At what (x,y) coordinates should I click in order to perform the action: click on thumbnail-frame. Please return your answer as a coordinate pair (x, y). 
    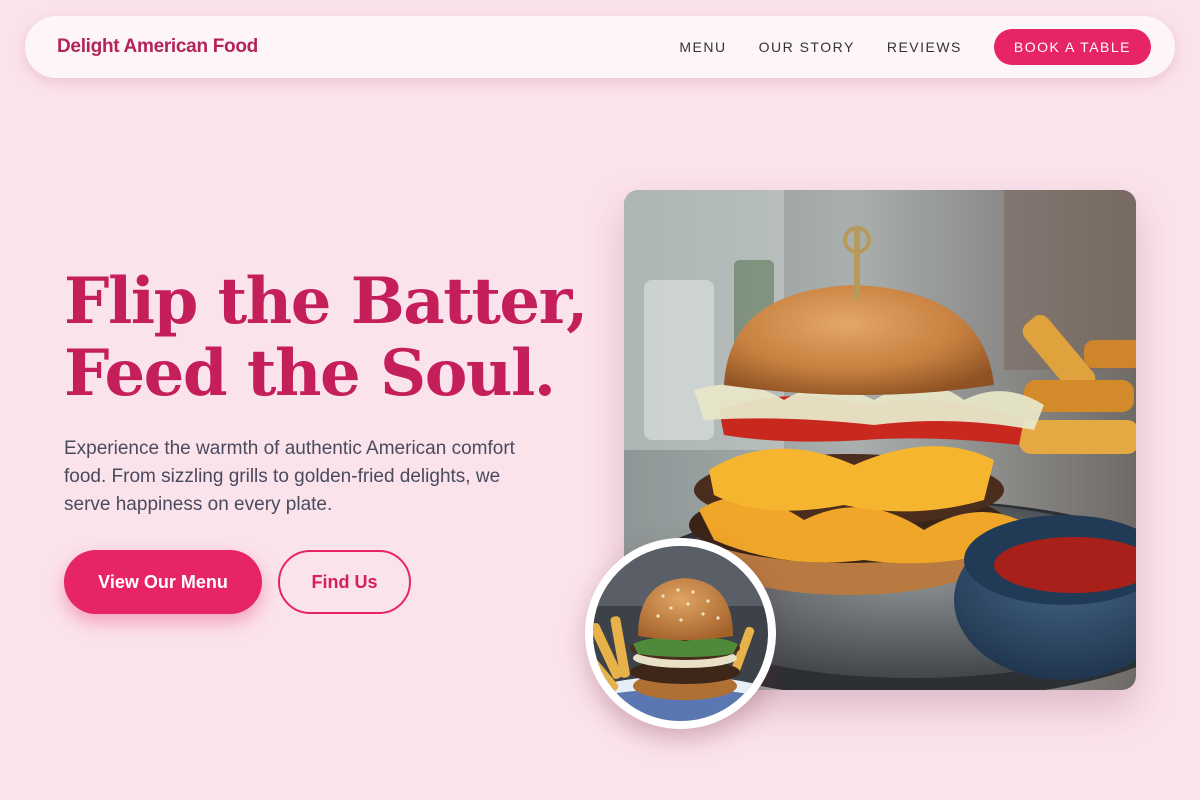
    Looking at the image, I should click on (680, 633).